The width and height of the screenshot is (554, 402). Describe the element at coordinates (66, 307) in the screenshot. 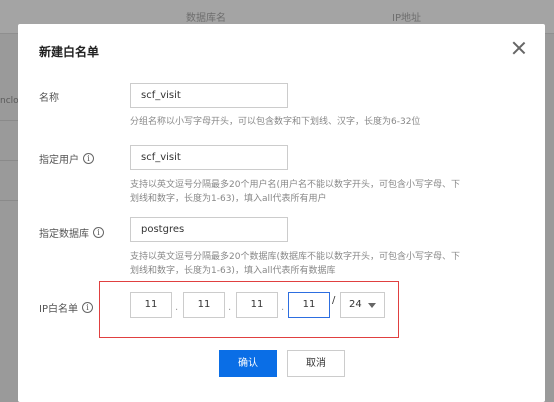

I see `ip-whitelist-label: IP白名单 i` at that location.